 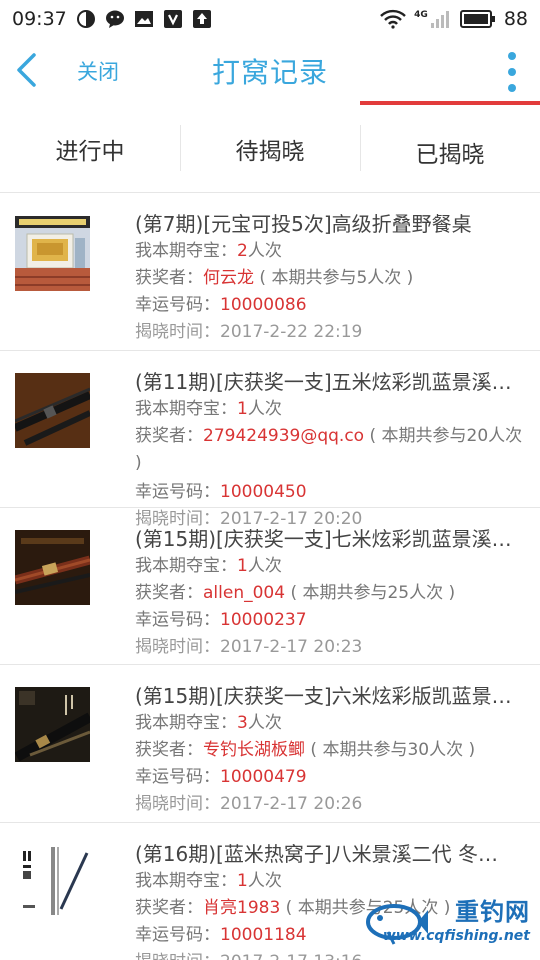 What do you see at coordinates (263, 620) in the screenshot?
I see `lucky-number: 10000237` at bounding box center [263, 620].